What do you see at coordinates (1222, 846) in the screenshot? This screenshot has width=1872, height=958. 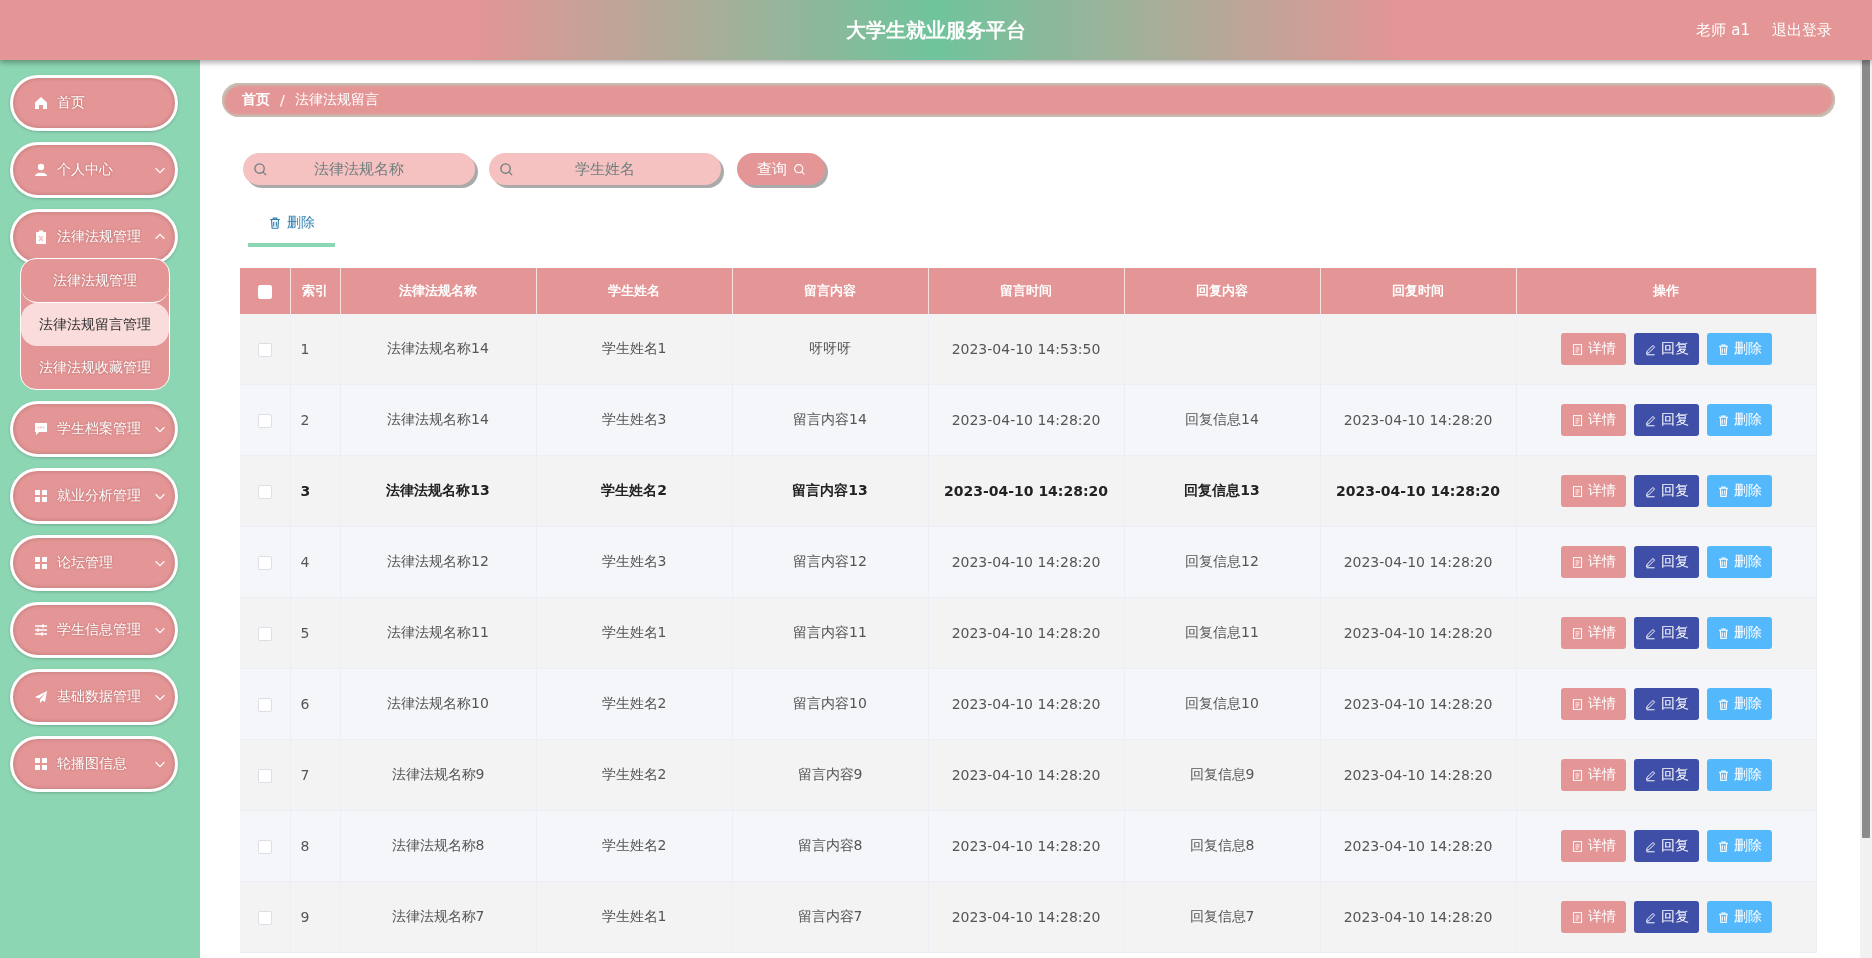 I see `table-cell: 回复信息8` at bounding box center [1222, 846].